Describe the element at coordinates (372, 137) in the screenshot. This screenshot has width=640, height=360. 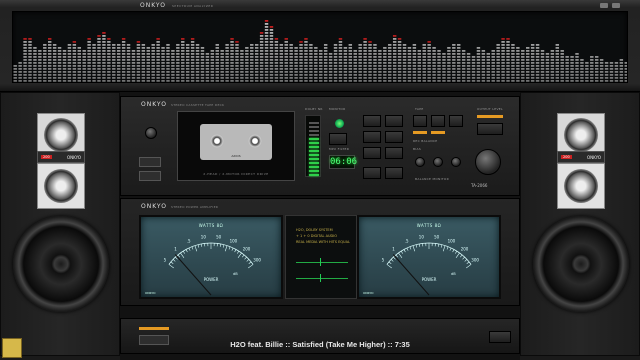
I see `record-button` at that location.